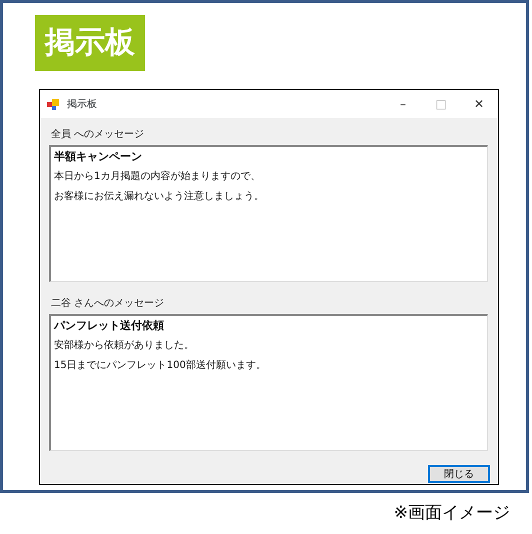 This screenshot has height=534, width=532. What do you see at coordinates (158, 177) in the screenshot?
I see `message-line: 本日から1カ月掲題の内容が始まりますので、` at bounding box center [158, 177].